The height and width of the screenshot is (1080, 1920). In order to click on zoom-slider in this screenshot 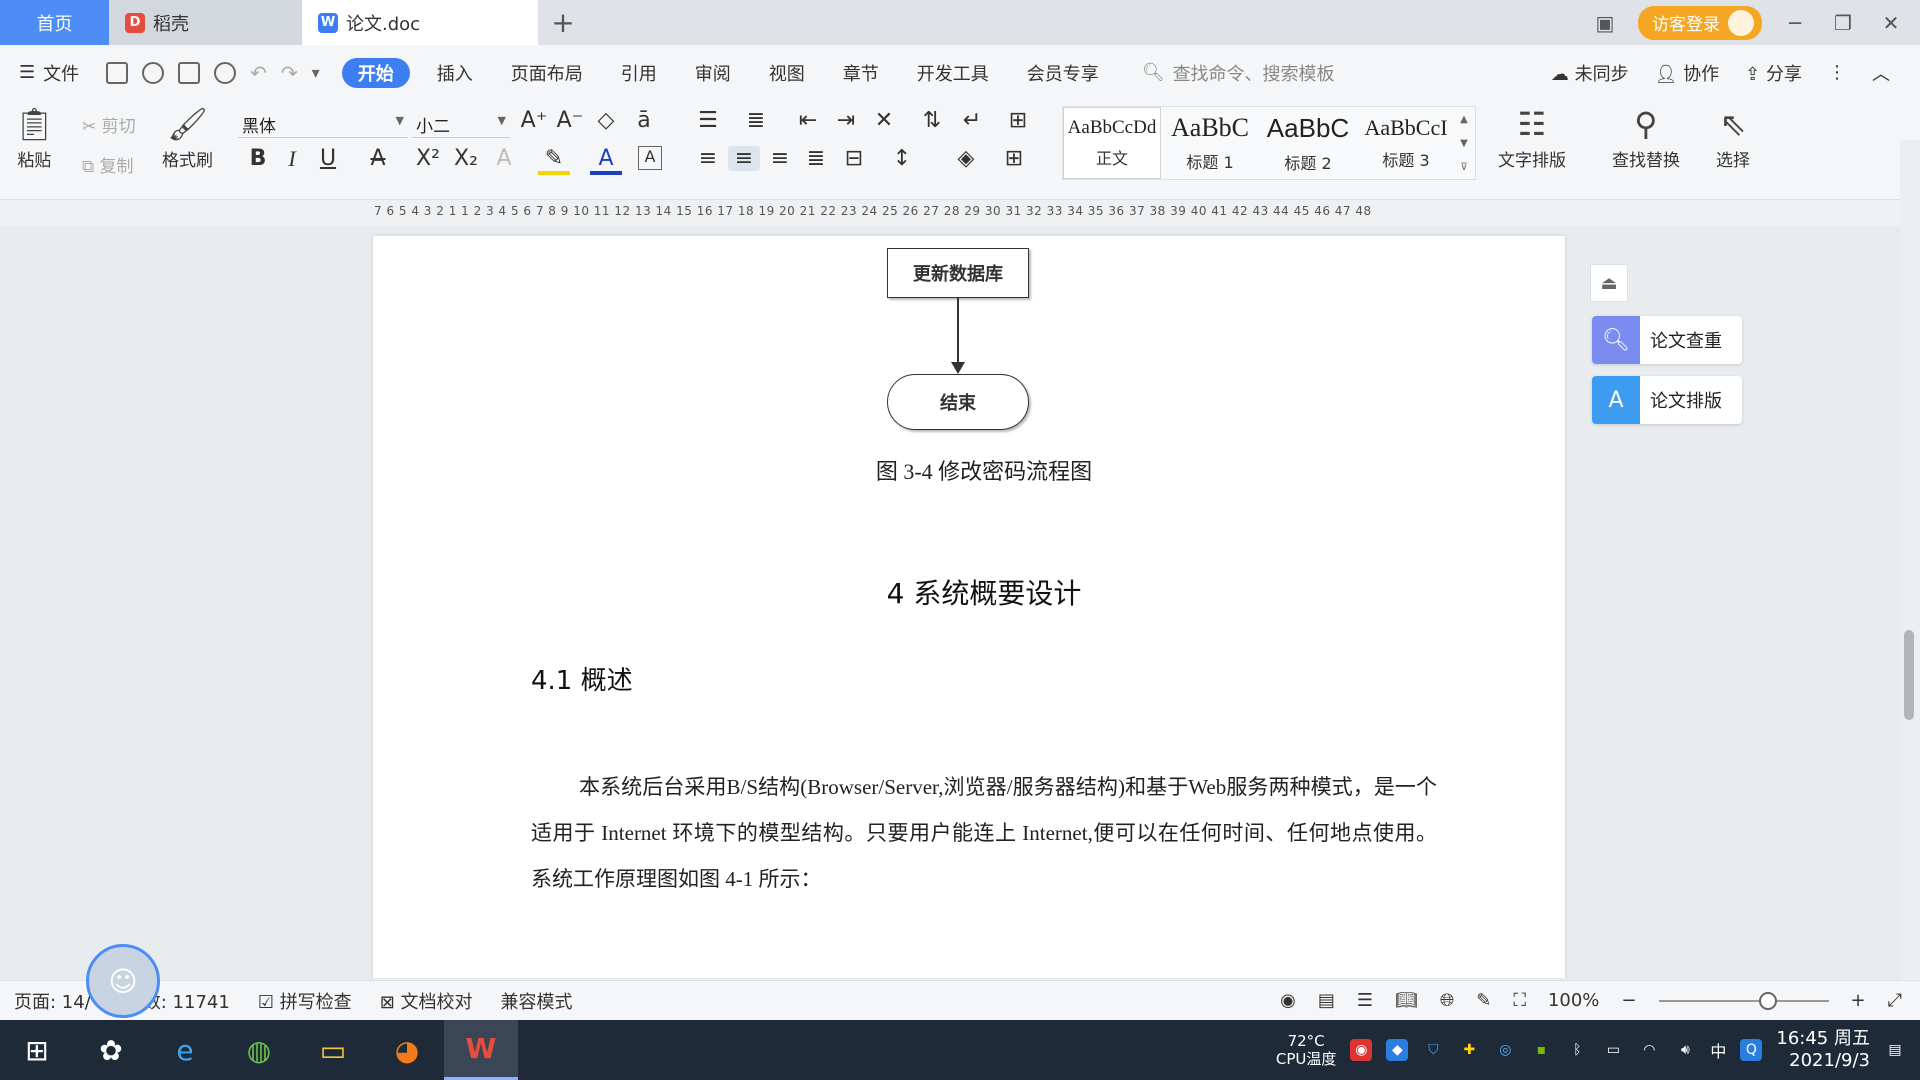, I will do `click(1743, 1000)`.